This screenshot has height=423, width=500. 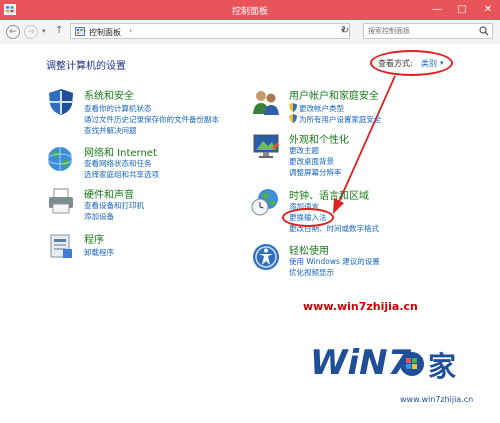 What do you see at coordinates (120, 151) in the screenshot?
I see `category-title: 网络和 Internet` at bounding box center [120, 151].